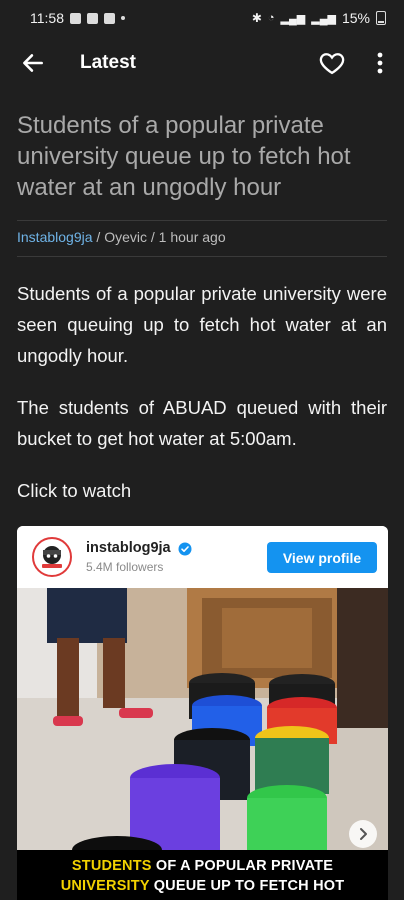 This screenshot has width=404, height=900. I want to click on app-title: Latest, so click(108, 62).